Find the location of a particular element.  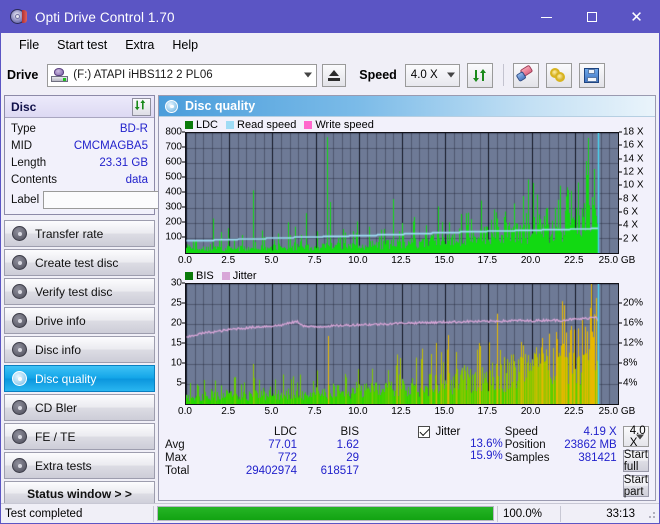

sidebar-item-disc-info: Disc info is located at coordinates (79, 349).